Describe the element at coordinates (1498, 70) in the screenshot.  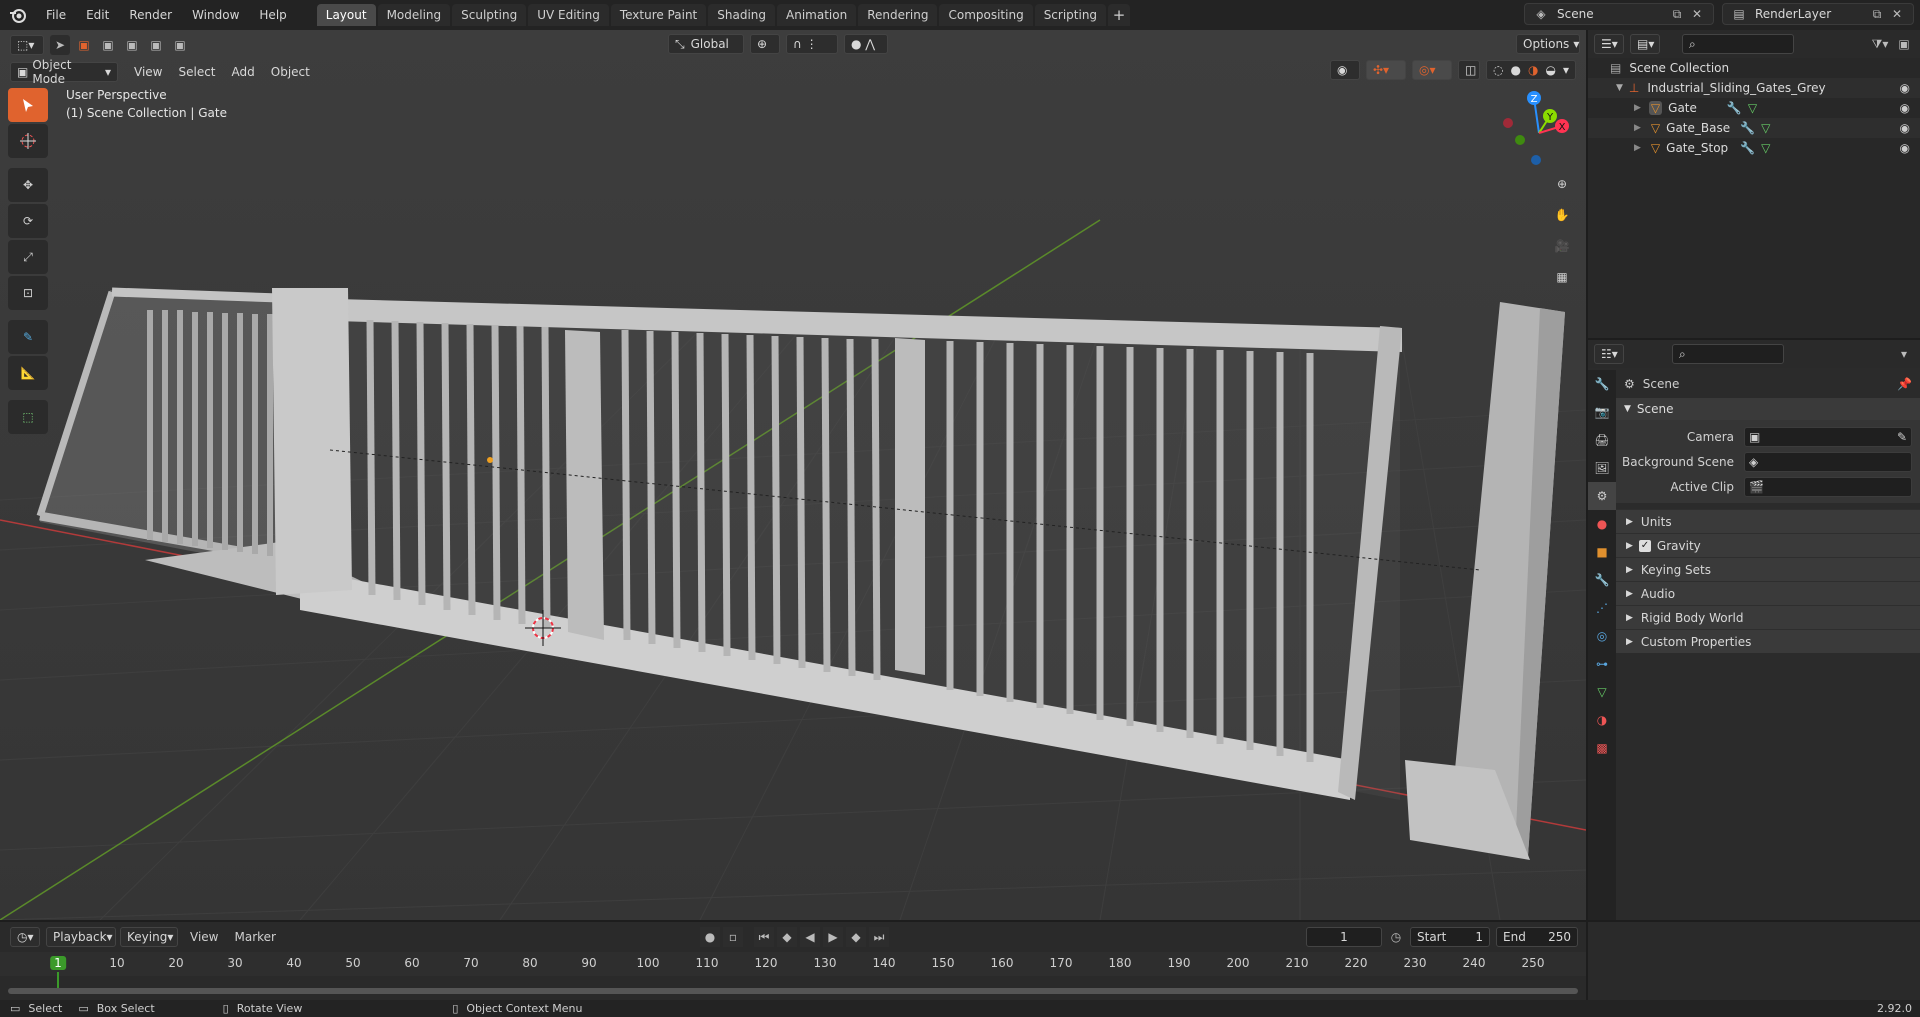
I see `wireframe-shading-icon: ◌` at that location.